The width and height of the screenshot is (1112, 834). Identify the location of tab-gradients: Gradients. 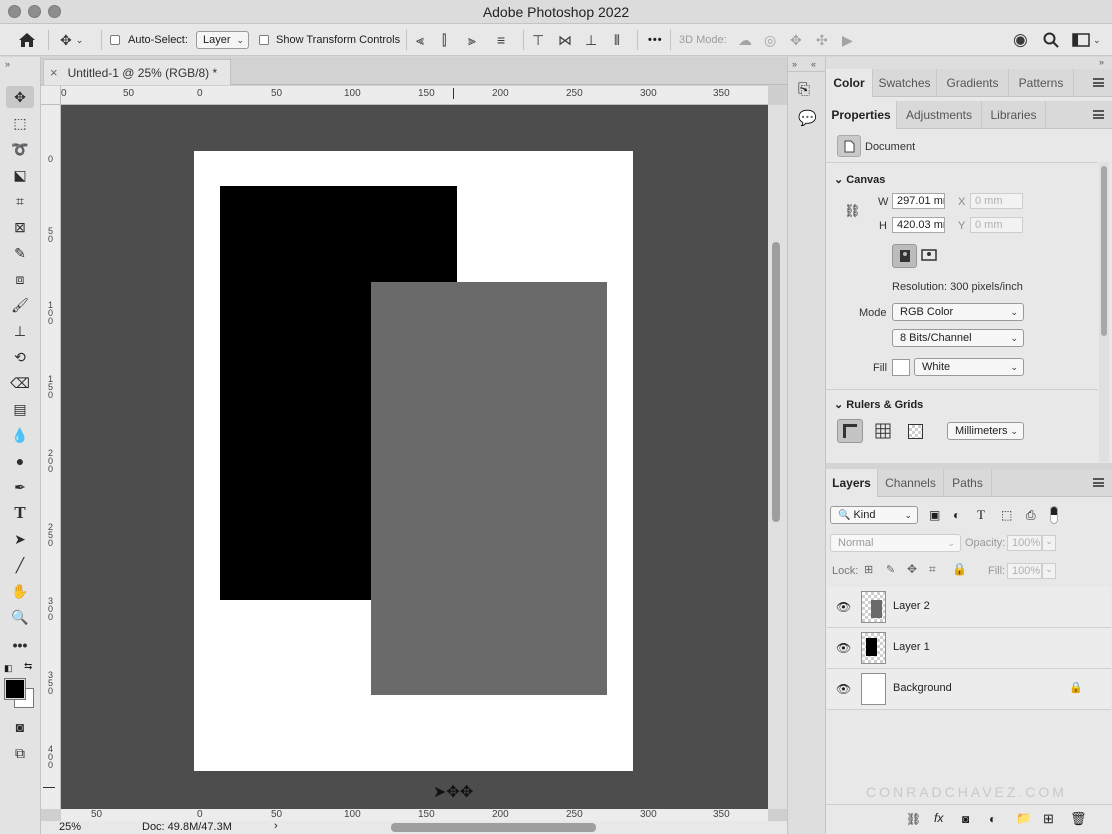
(973, 83).